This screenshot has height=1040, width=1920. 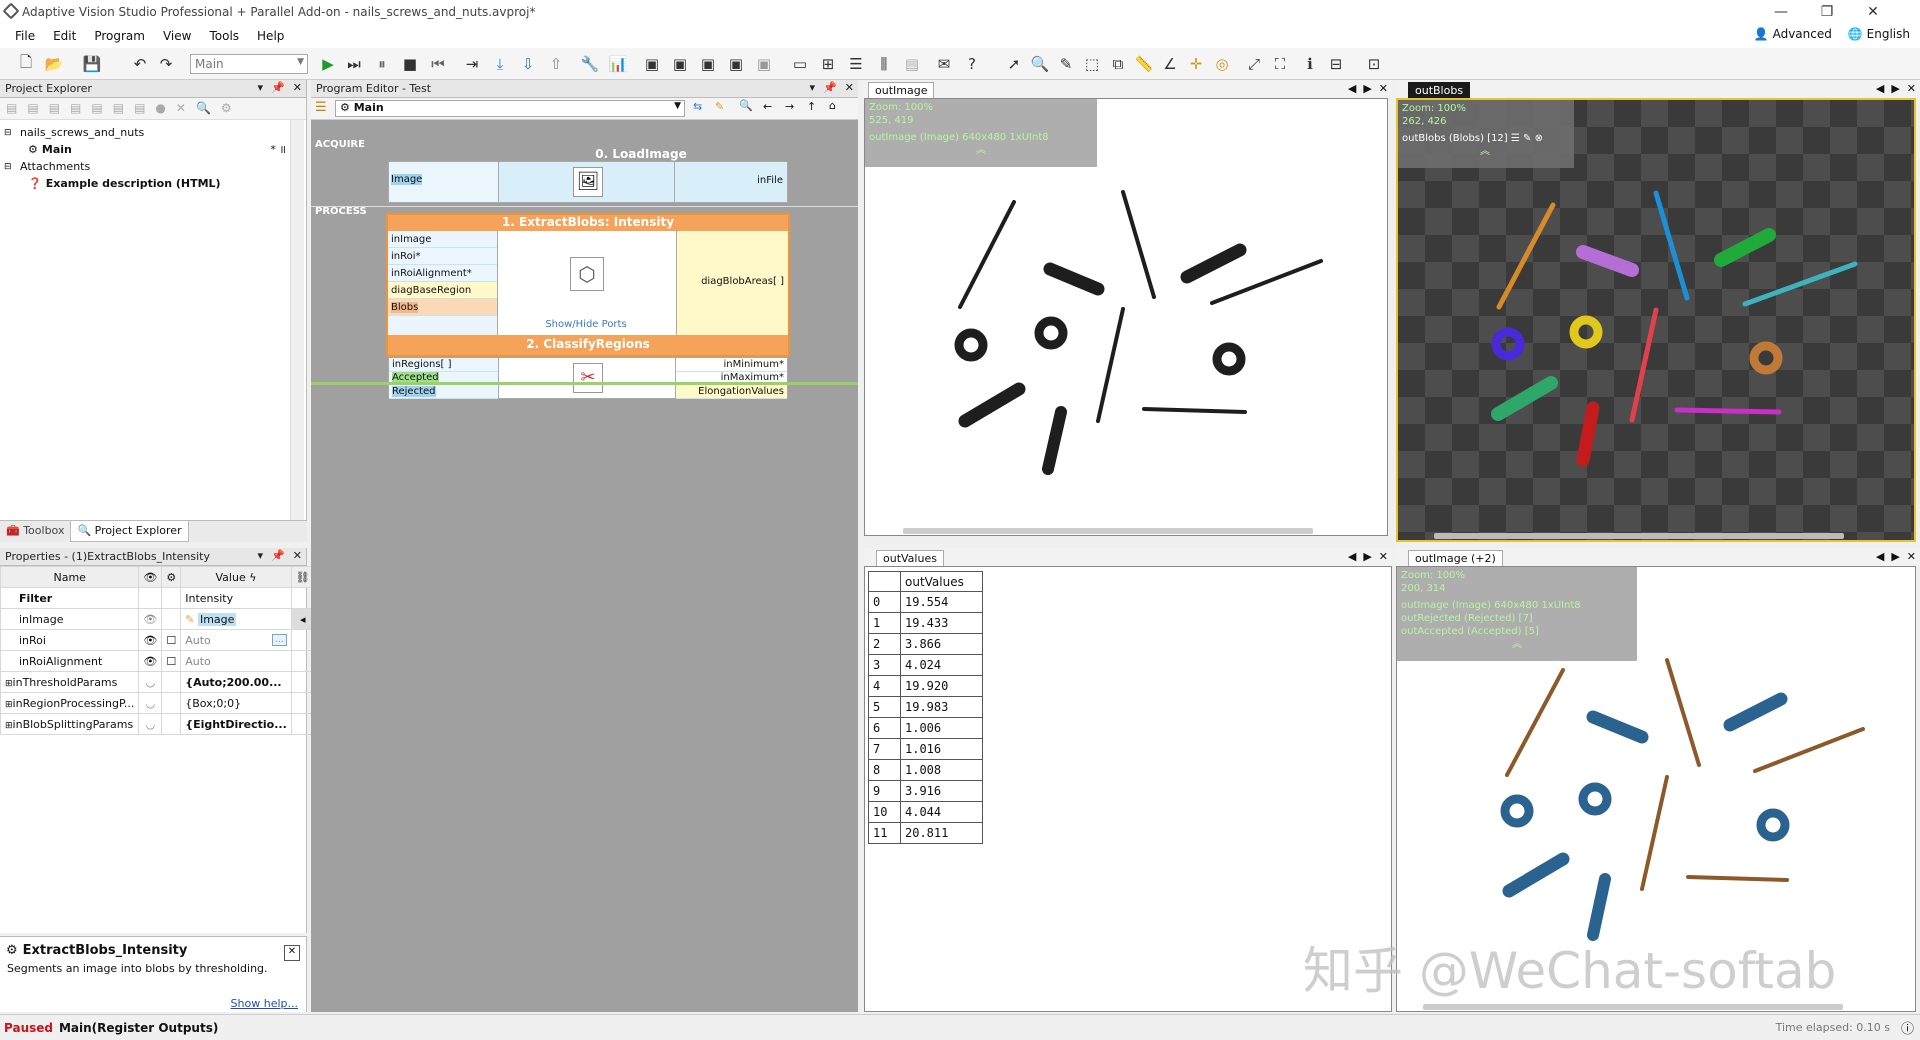 What do you see at coordinates (354, 64) in the screenshot?
I see `iterate-icon: ⏭` at bounding box center [354, 64].